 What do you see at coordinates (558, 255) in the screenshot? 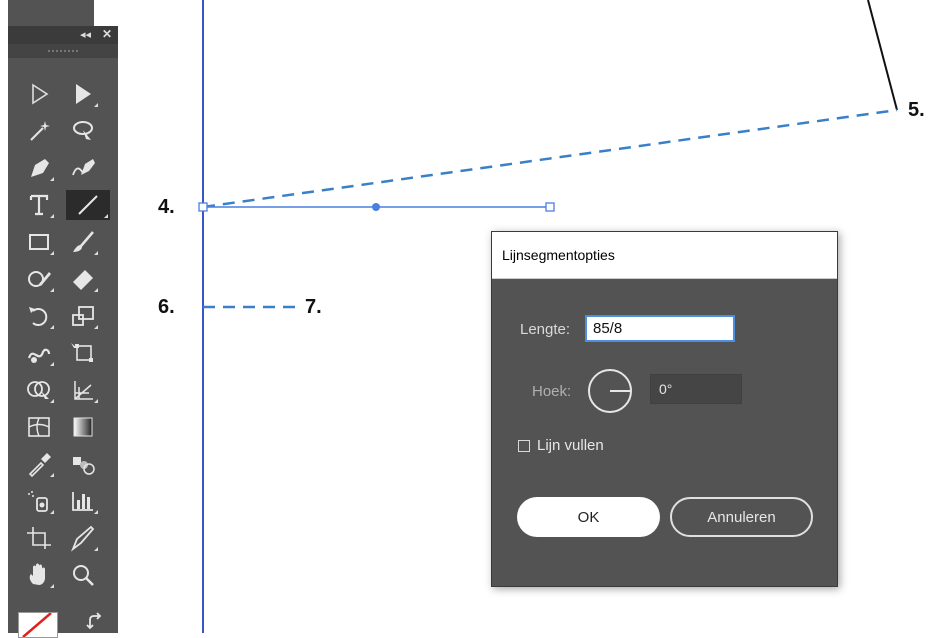
I see `dialog-title: Lijnsegmentopties` at bounding box center [558, 255].